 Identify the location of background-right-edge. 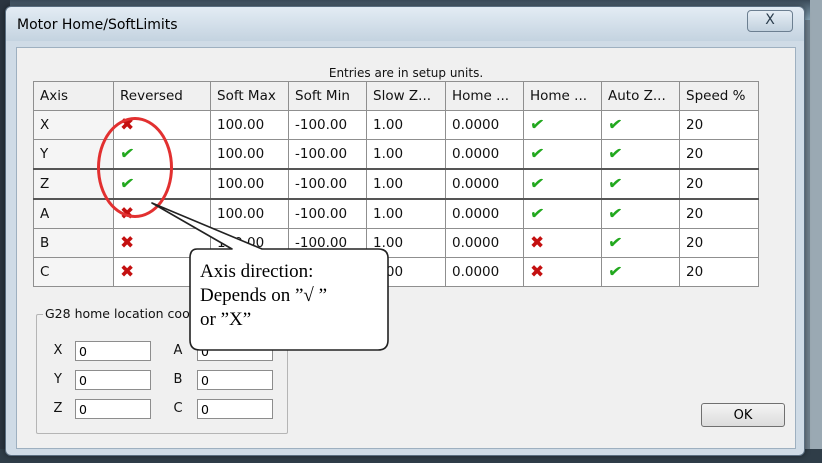
(816, 231).